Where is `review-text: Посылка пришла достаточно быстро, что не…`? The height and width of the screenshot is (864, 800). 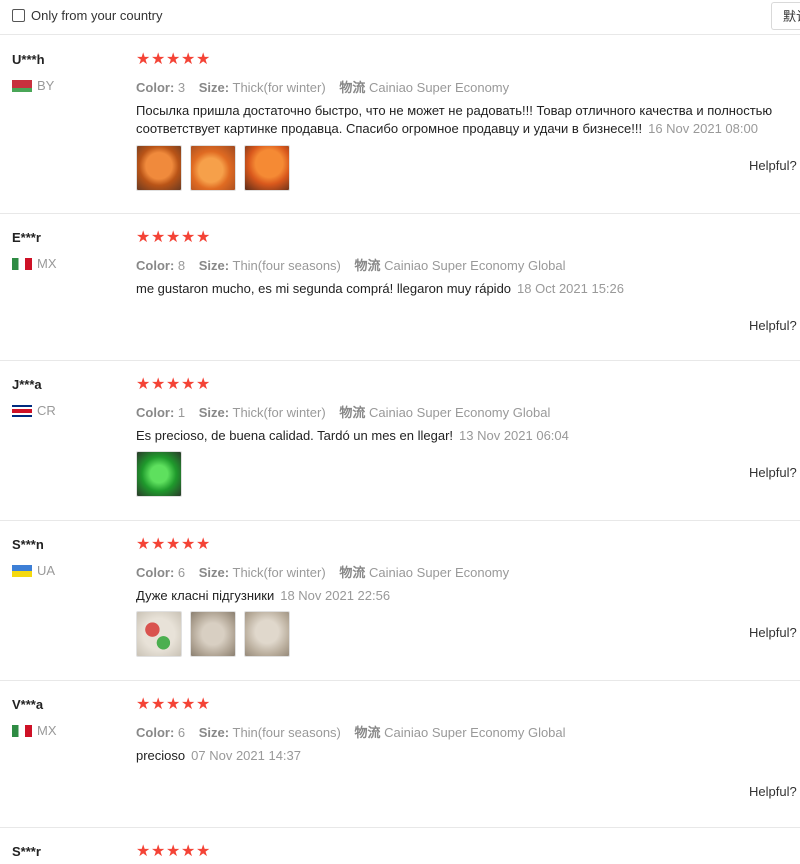
review-text: Посылка пришла достаточно быстро, что не… is located at coordinates (466, 120).